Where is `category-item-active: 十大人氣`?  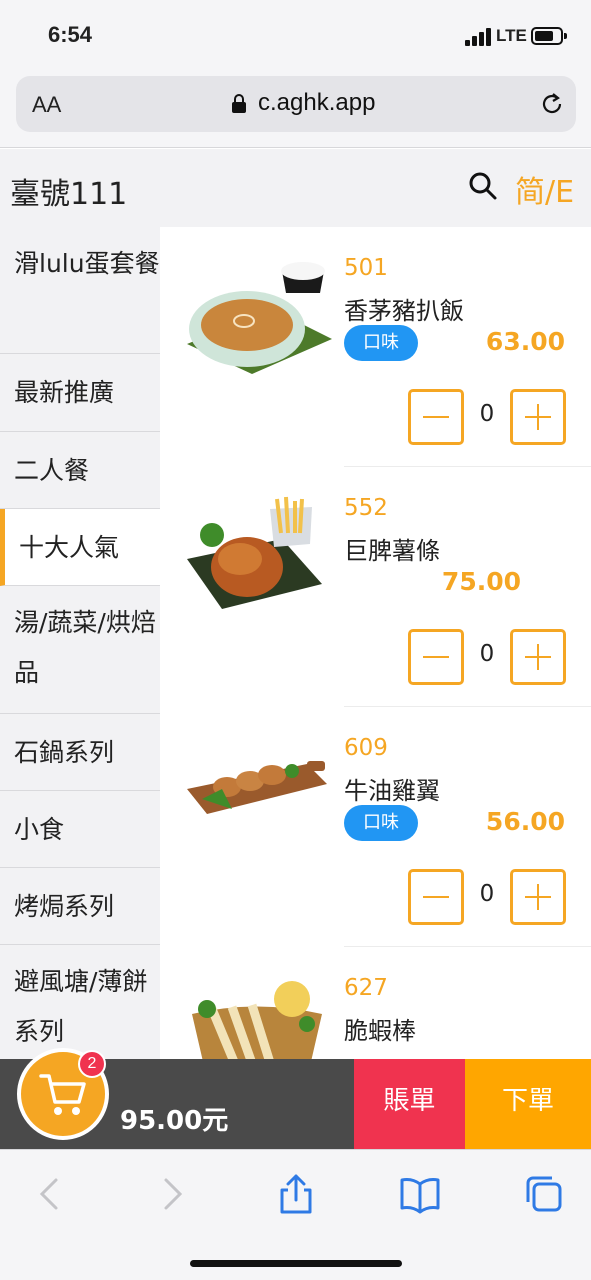 category-item-active: 十大人氣 is located at coordinates (80, 547).